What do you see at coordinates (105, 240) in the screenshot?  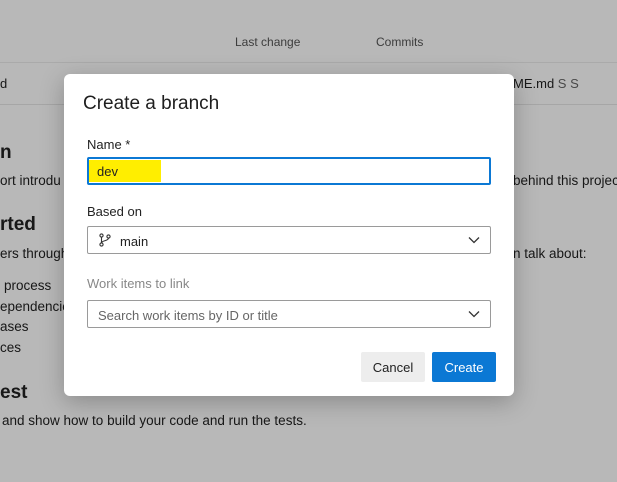 I see `branch-icon` at bounding box center [105, 240].